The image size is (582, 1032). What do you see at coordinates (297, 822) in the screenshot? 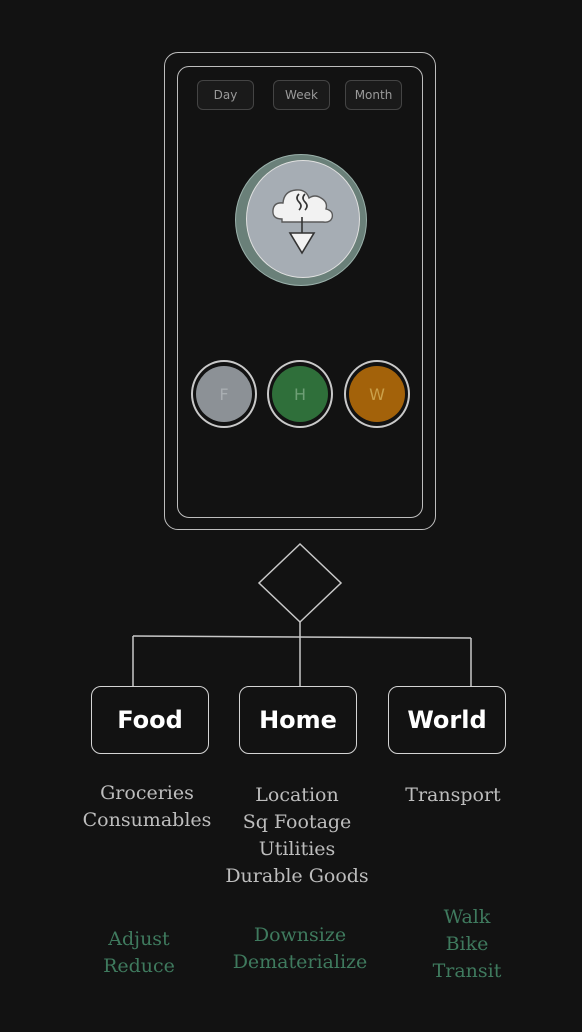
I see `list-item: Sq Footage` at bounding box center [297, 822].